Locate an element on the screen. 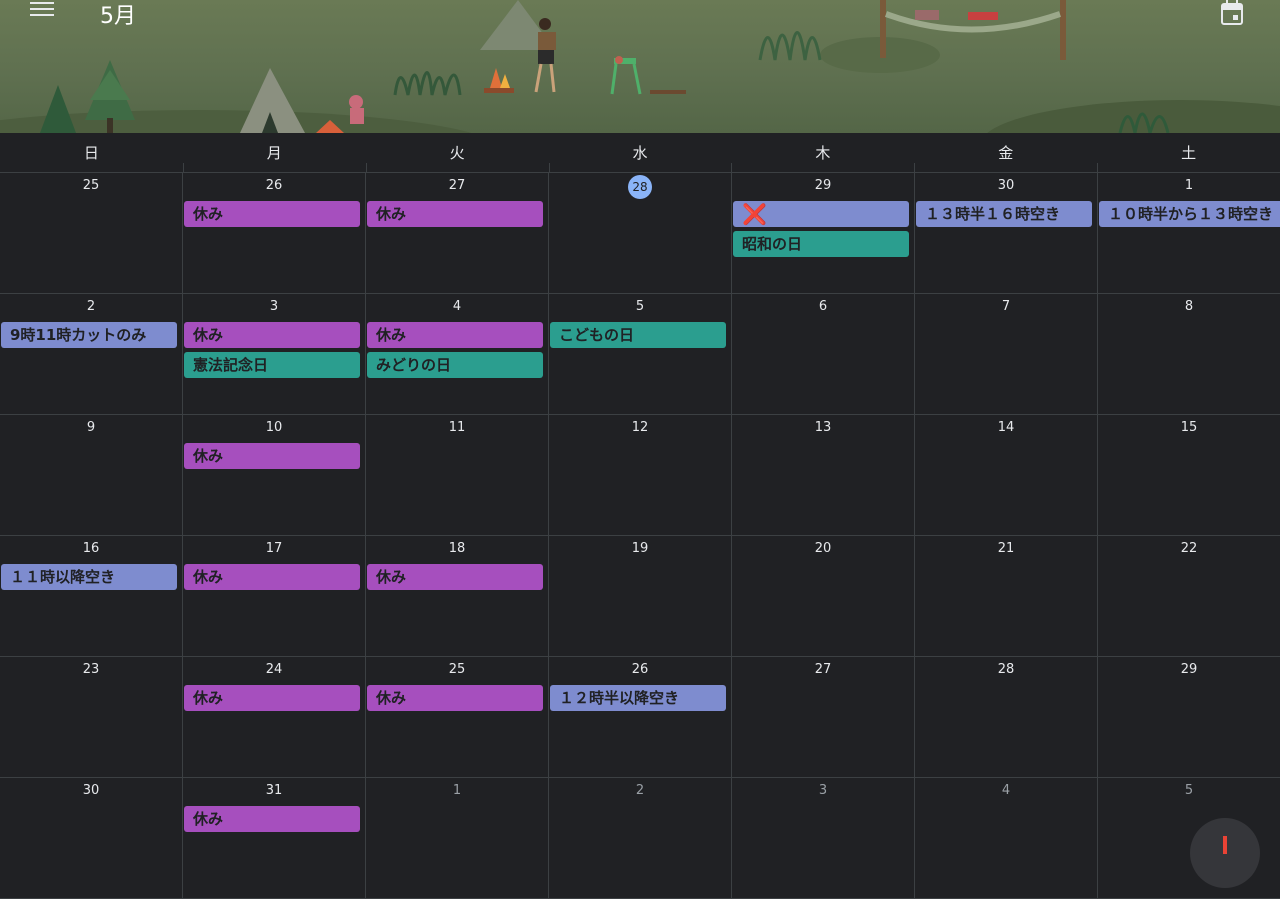 The image size is (1280, 899). day-cell: 15 is located at coordinates (1188, 475).